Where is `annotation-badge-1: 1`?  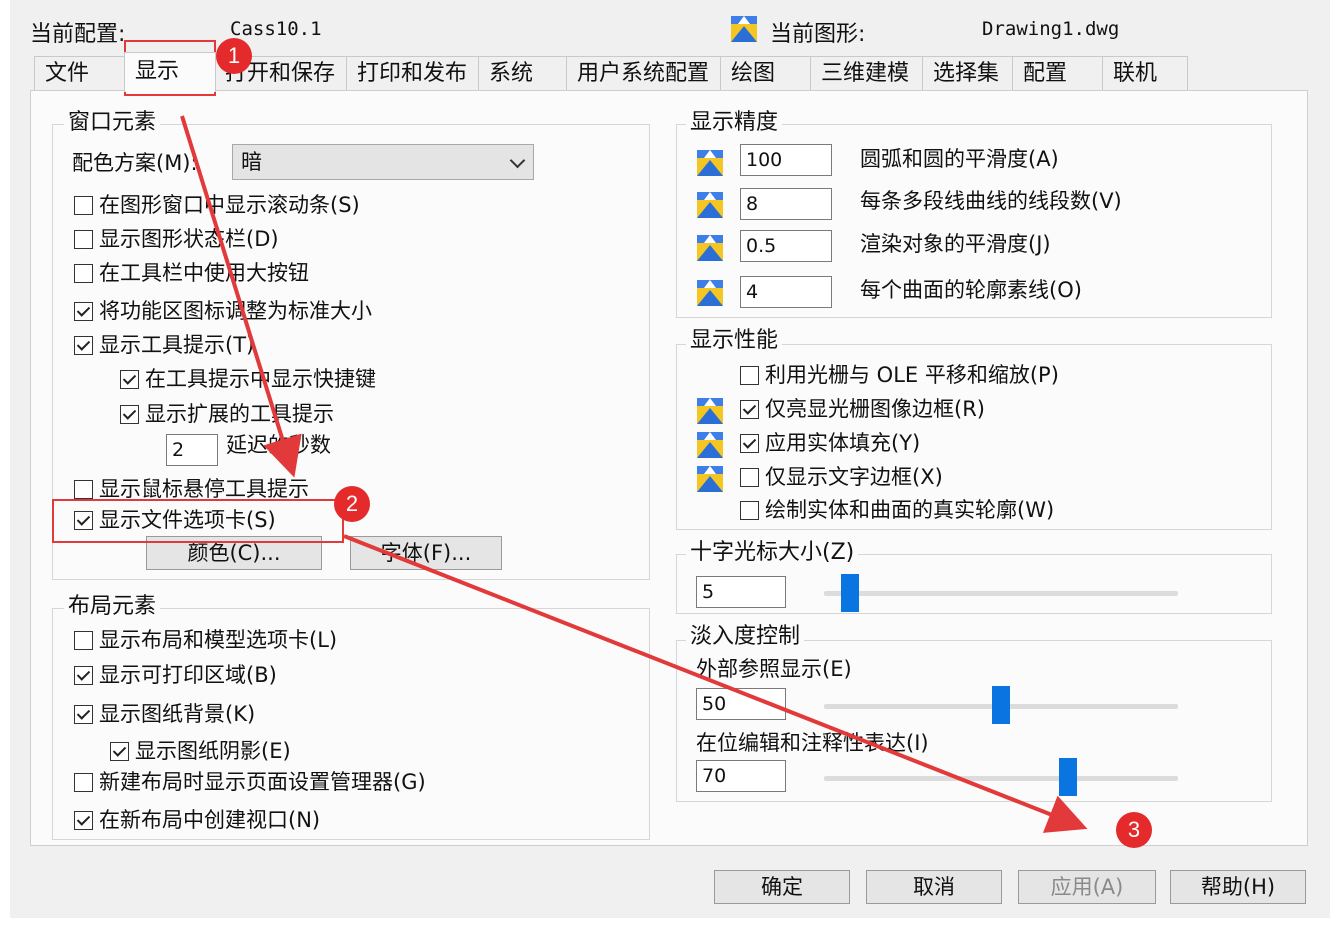
annotation-badge-1: 1 is located at coordinates (234, 56).